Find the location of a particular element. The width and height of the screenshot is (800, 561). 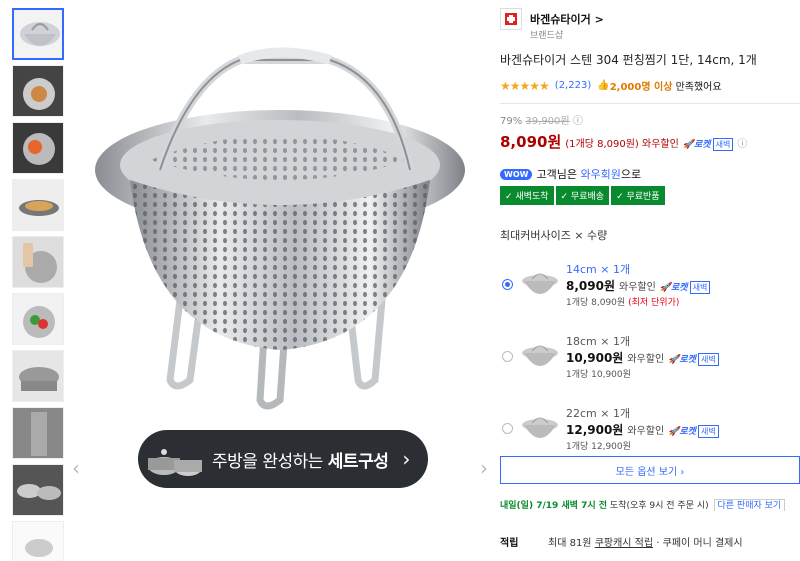

brand-logo is located at coordinates (511, 19).